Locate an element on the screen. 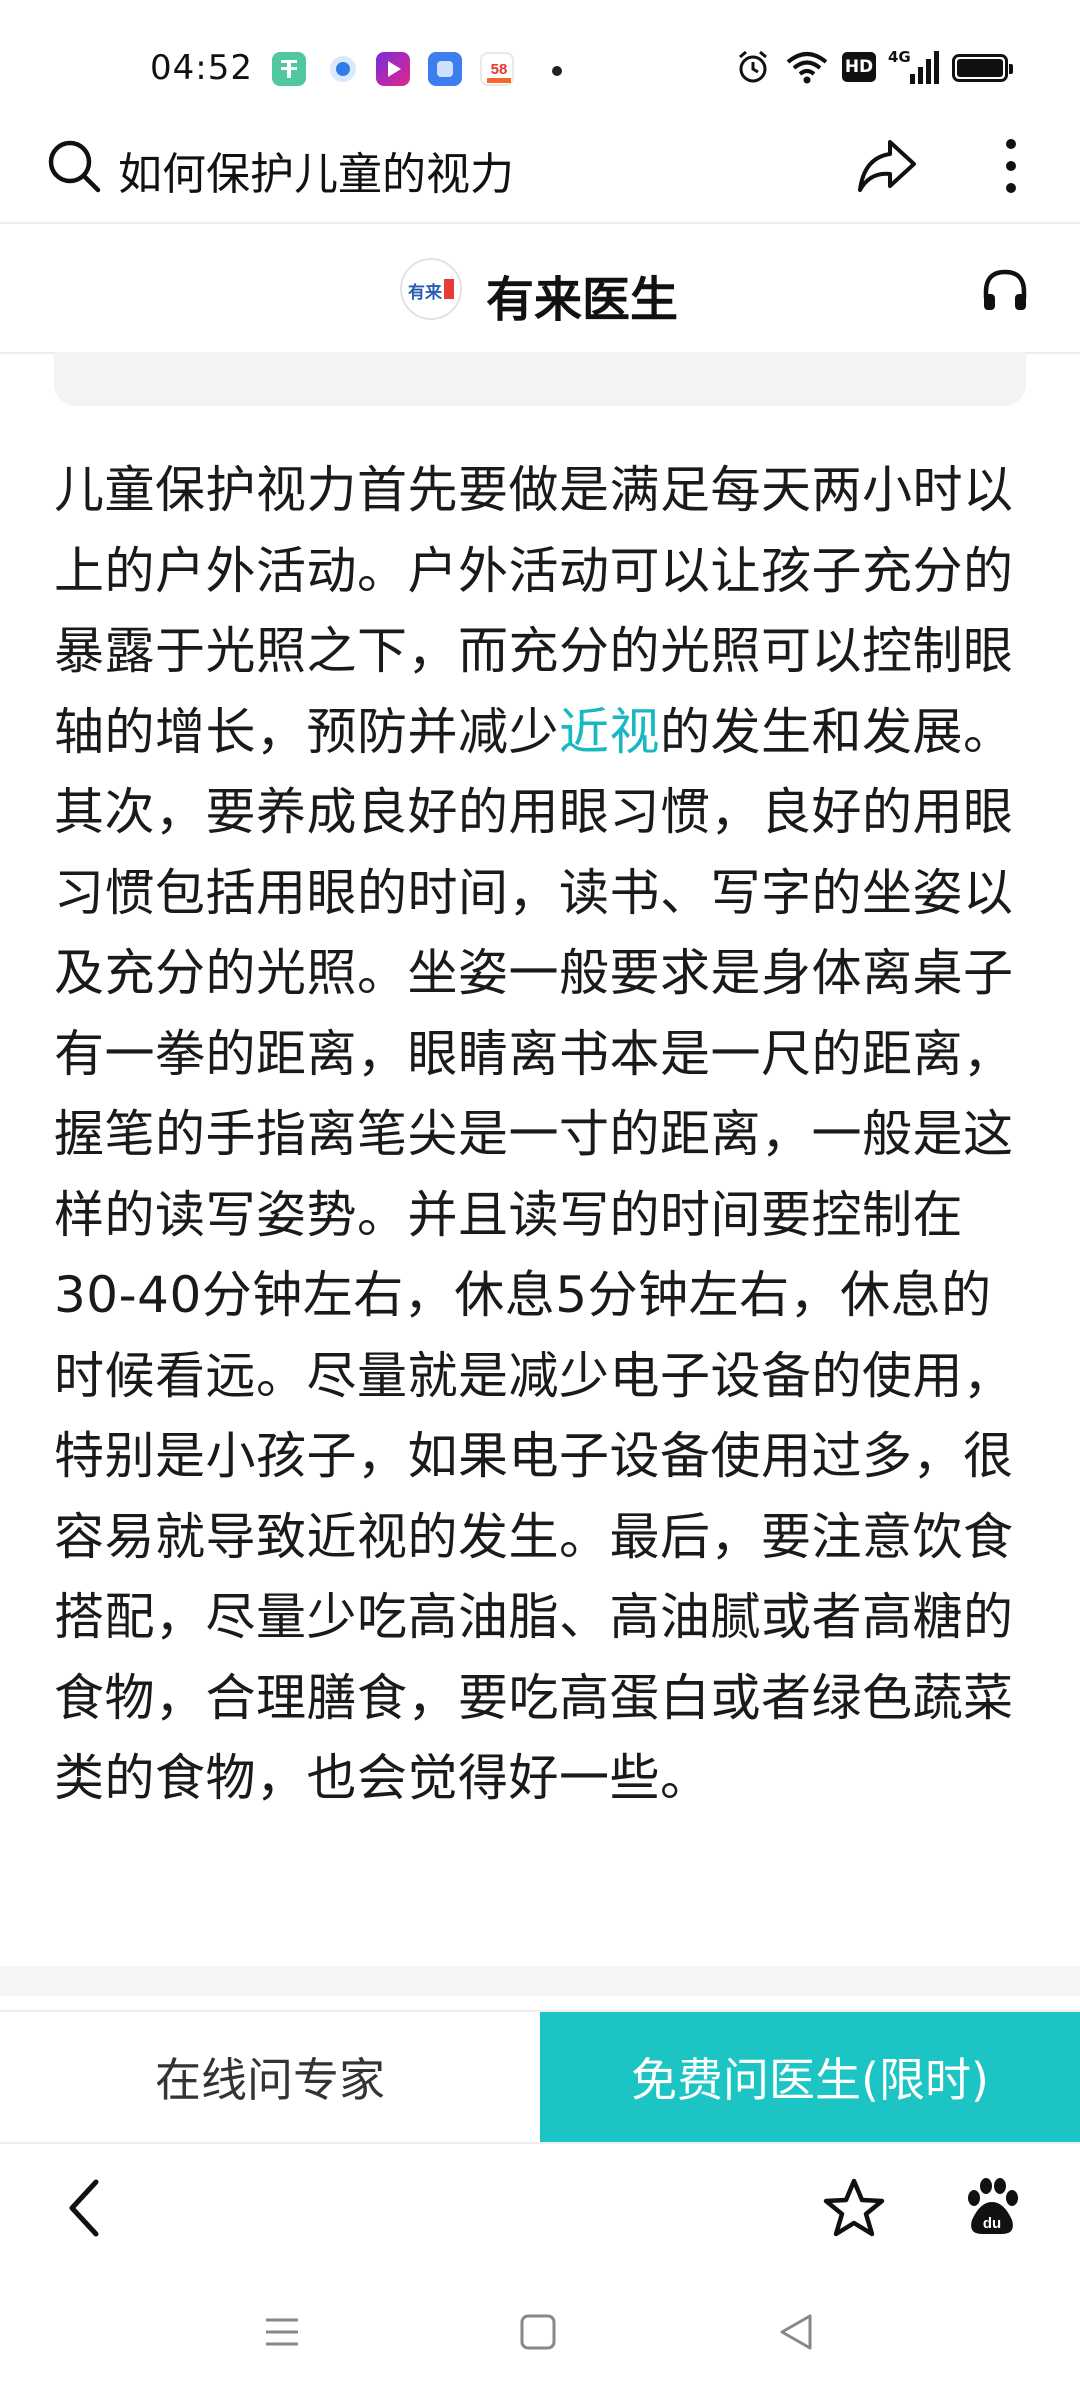  headphones-icon is located at coordinates (1005, 291).